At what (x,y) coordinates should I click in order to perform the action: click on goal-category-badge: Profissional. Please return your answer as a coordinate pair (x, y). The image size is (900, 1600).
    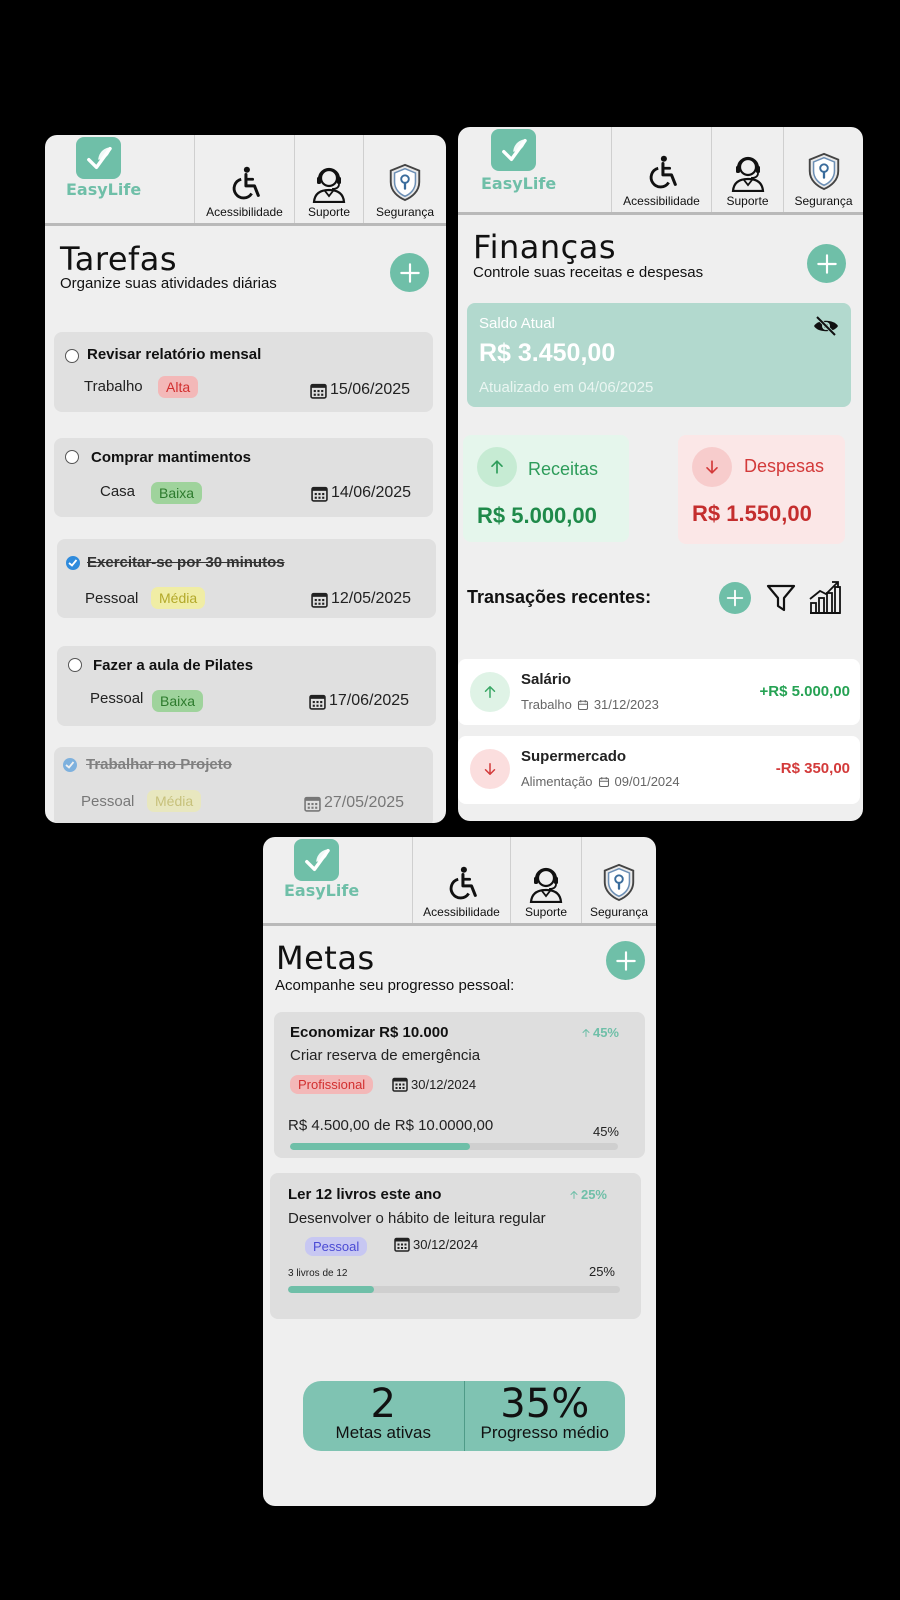
    Looking at the image, I should click on (332, 1084).